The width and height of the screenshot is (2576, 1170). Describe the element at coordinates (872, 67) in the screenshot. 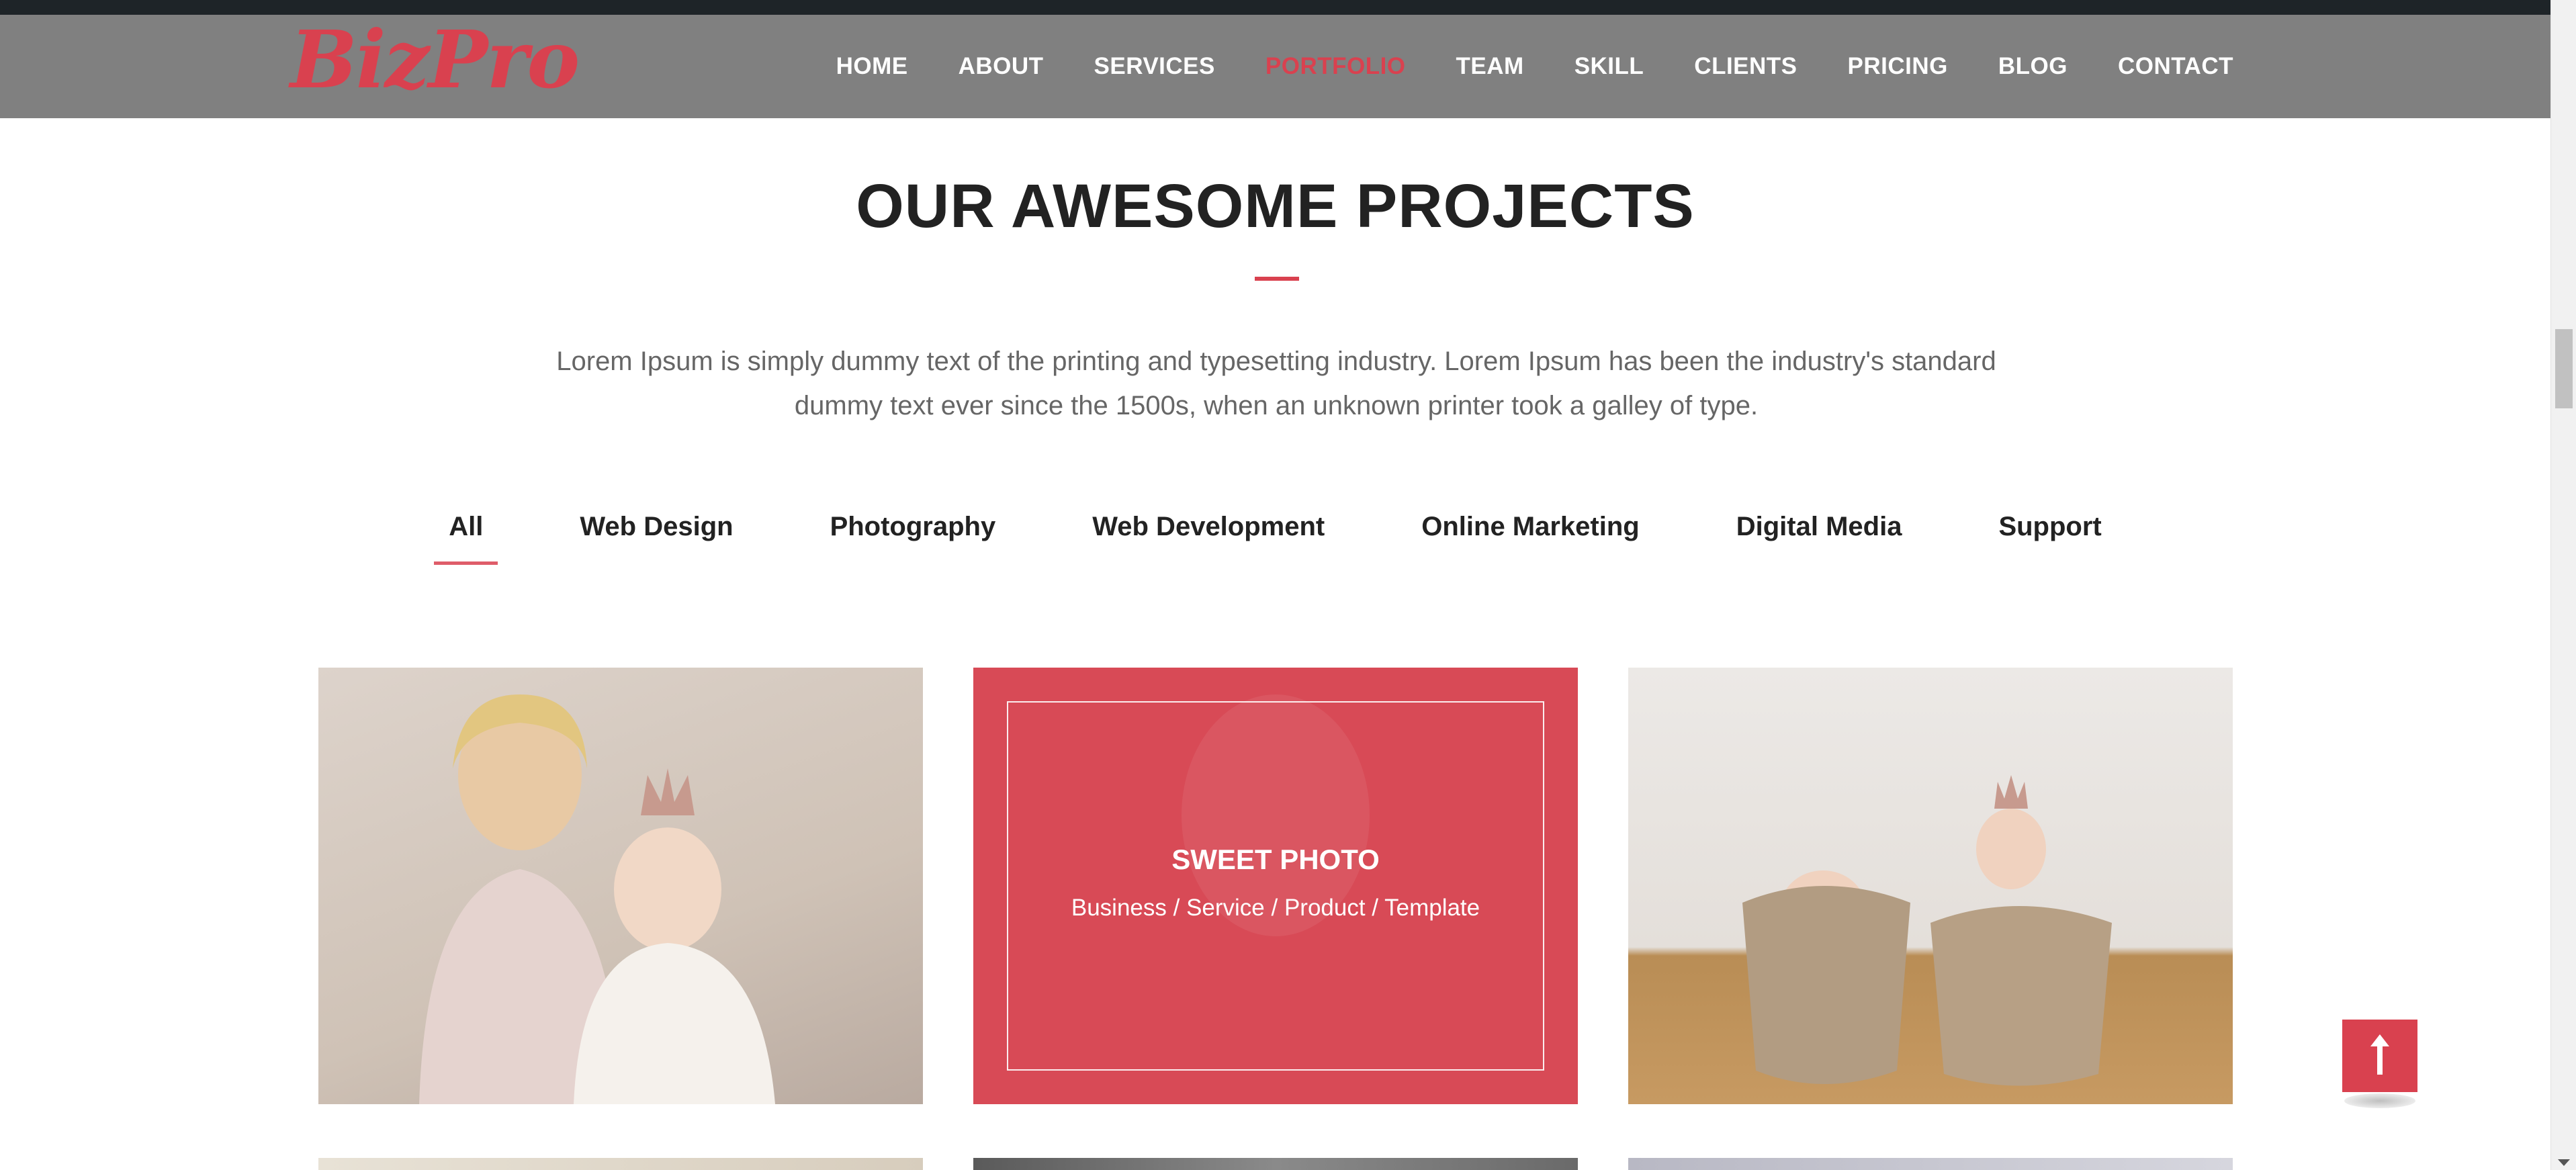

I see `nav-home-link: HOME` at that location.